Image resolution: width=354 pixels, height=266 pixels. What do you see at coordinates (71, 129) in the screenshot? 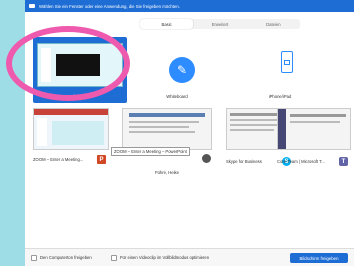
I see `zoom-meeting-thumbnail` at bounding box center [71, 129].